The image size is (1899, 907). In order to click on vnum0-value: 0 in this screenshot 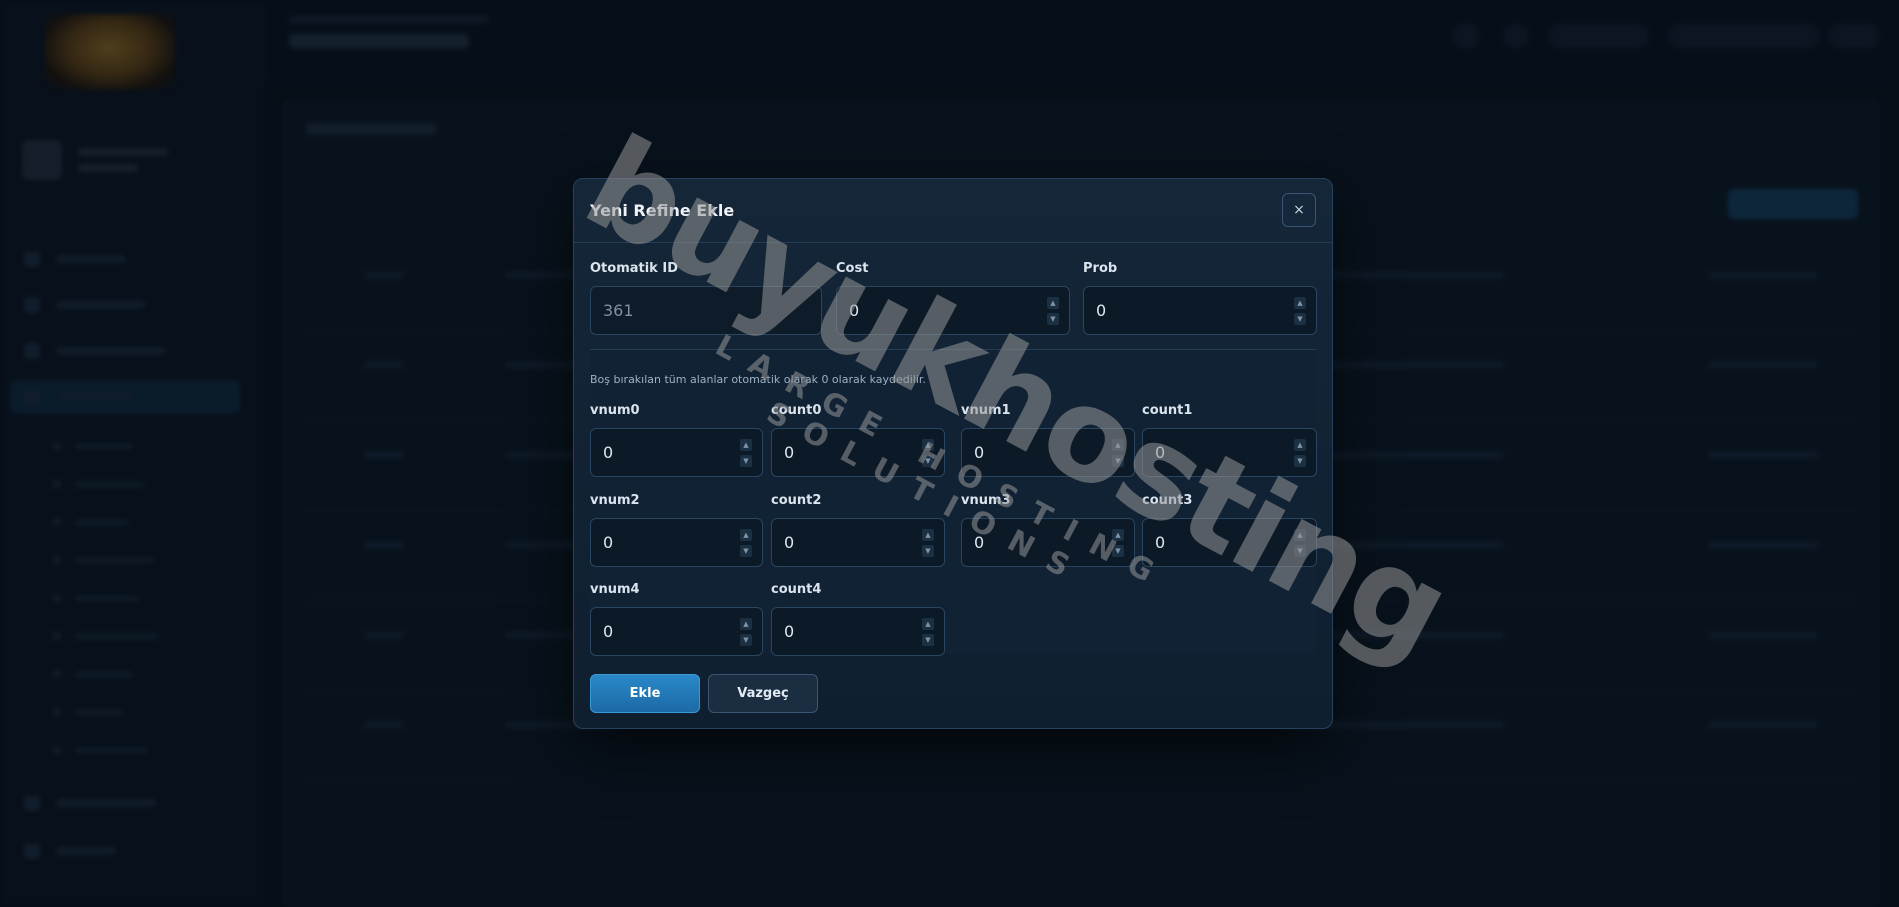, I will do `click(608, 452)`.